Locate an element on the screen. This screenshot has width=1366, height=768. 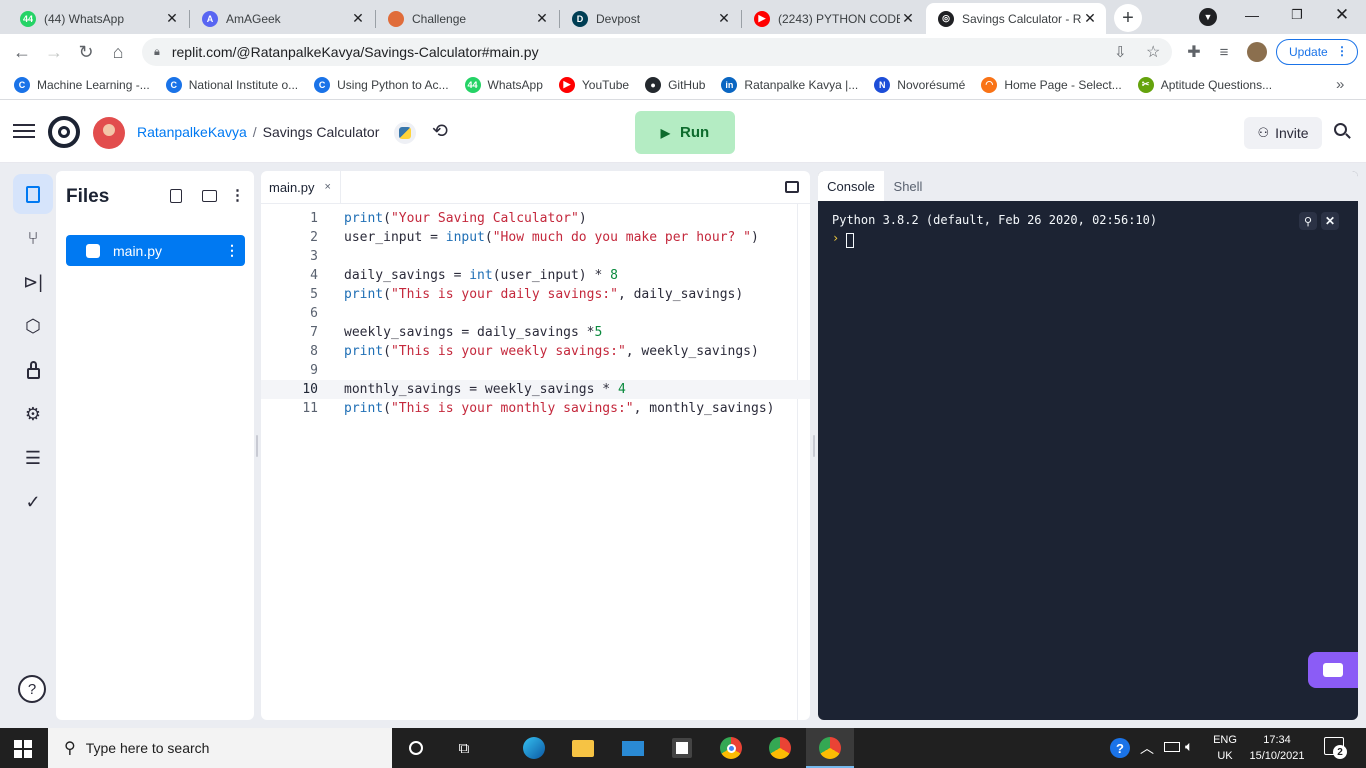
media-control-icon: ≡ is located at coordinates (1224, 52).